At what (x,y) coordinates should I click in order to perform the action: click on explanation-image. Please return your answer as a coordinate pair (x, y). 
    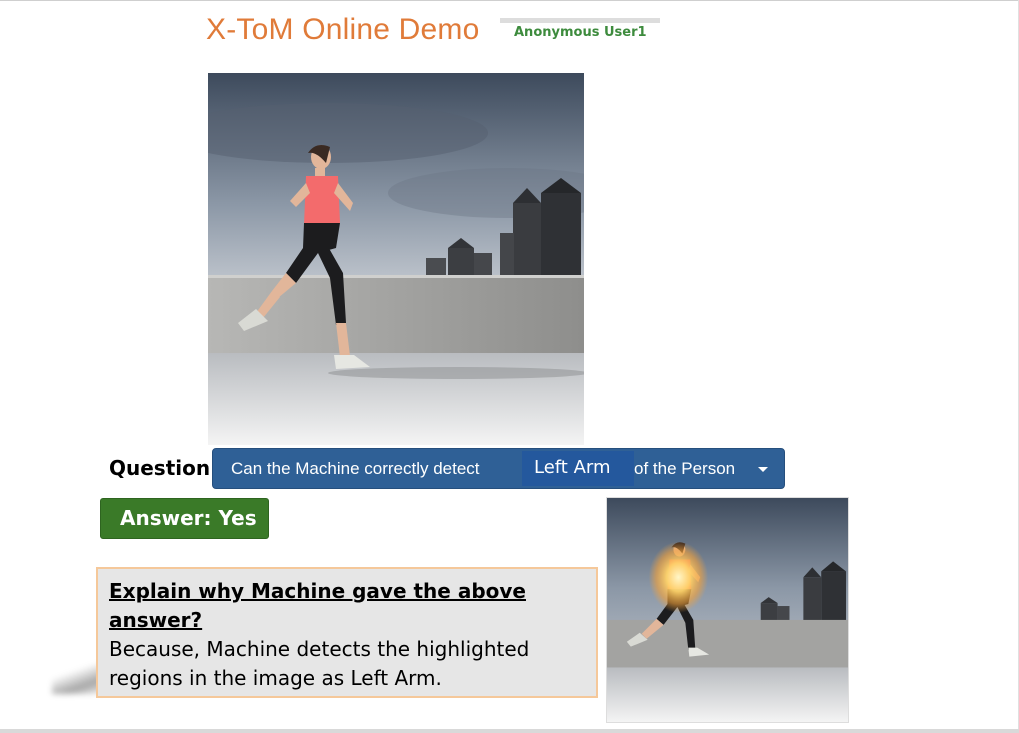
    Looking at the image, I should click on (727, 610).